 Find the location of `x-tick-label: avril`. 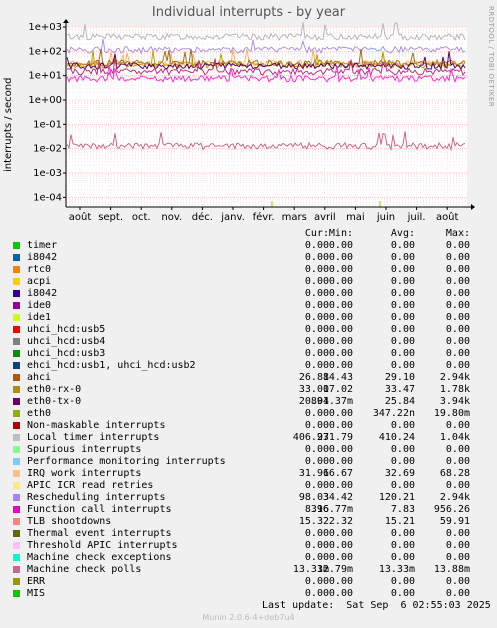

x-tick-label: avril is located at coordinates (325, 217).